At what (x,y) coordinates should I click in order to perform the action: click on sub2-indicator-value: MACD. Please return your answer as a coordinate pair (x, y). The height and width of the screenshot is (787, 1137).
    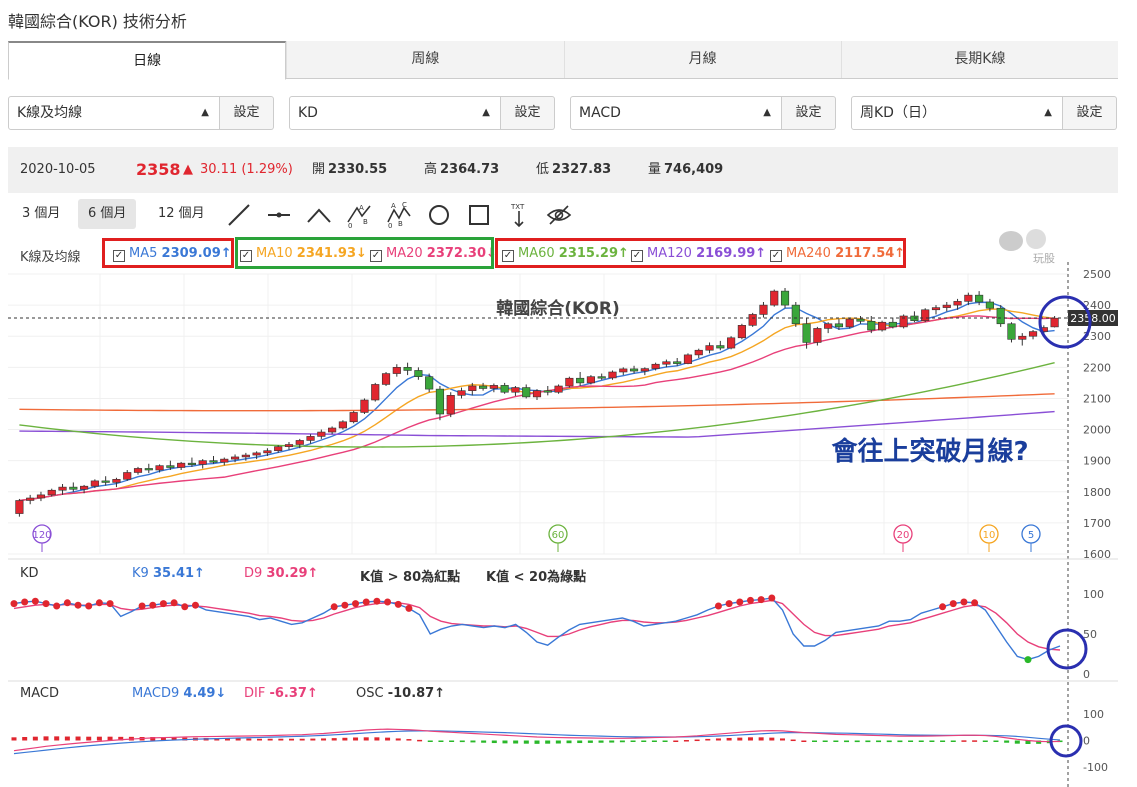
    Looking at the image, I should click on (600, 113).